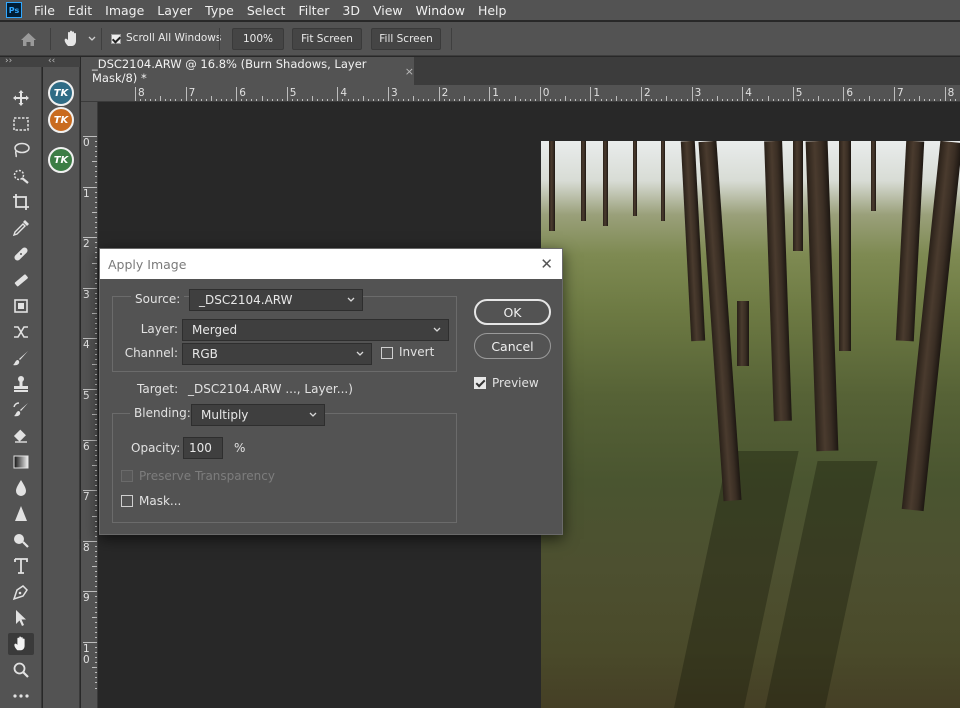 The image size is (960, 708). I want to click on ruler-label: 8, so click(951, 93).